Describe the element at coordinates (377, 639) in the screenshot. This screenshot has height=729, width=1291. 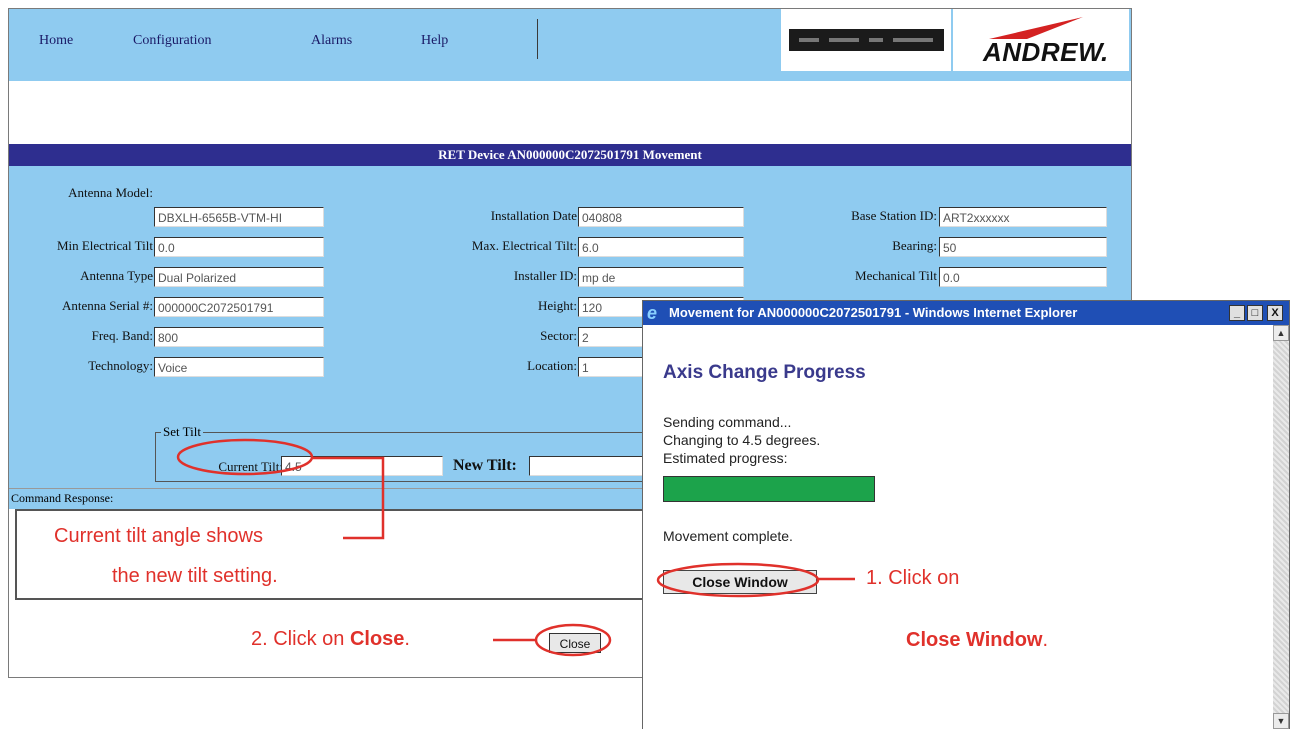
I see `step2-bold-text: Close` at that location.